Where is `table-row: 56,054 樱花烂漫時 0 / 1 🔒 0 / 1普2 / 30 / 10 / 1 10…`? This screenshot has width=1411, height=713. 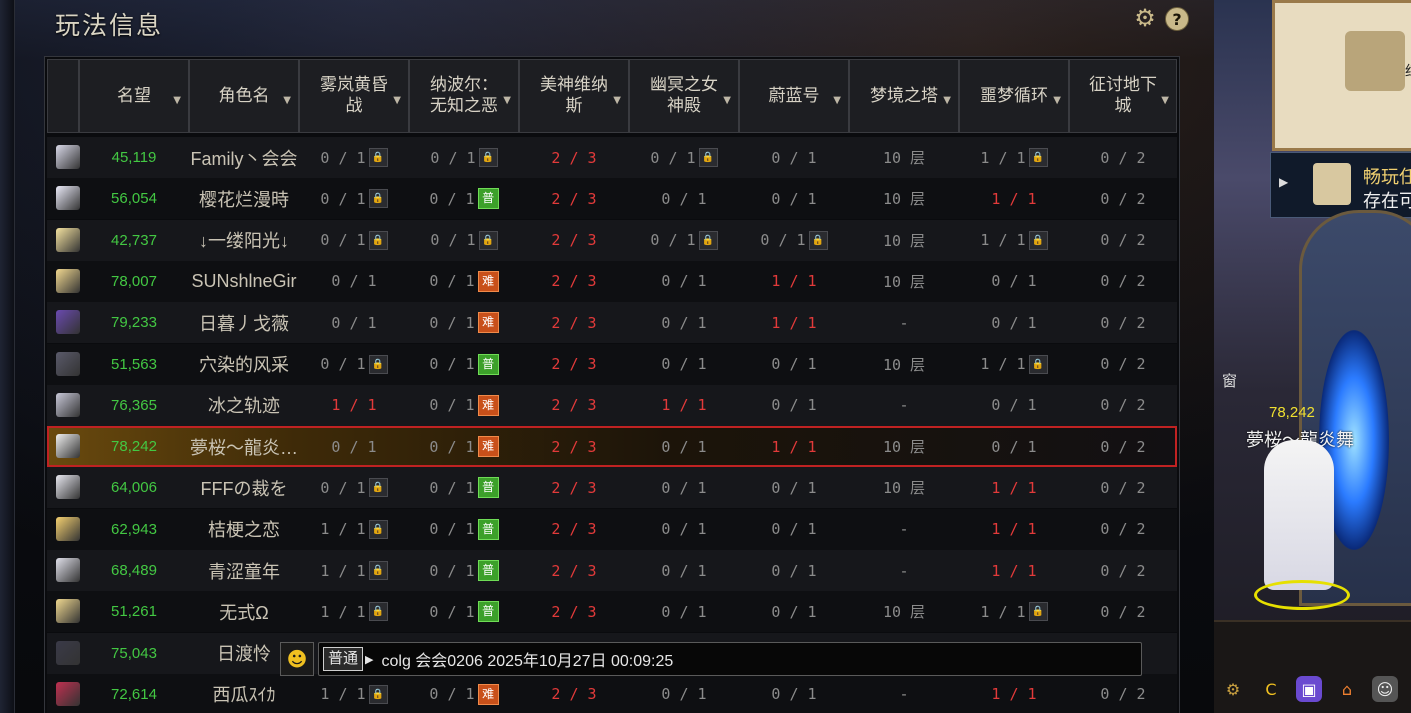
table-row: 56,054 樱花烂漫時 0 / 1 🔒 0 / 1普2 / 30 / 10 / 1 10… is located at coordinates (612, 199).